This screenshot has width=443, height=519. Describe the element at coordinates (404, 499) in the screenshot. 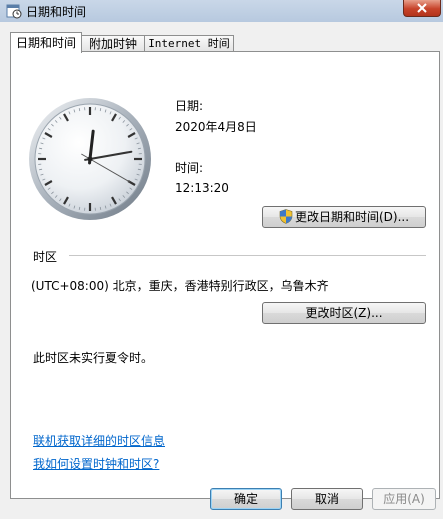

I see `apply-button: 应用(A)` at that location.